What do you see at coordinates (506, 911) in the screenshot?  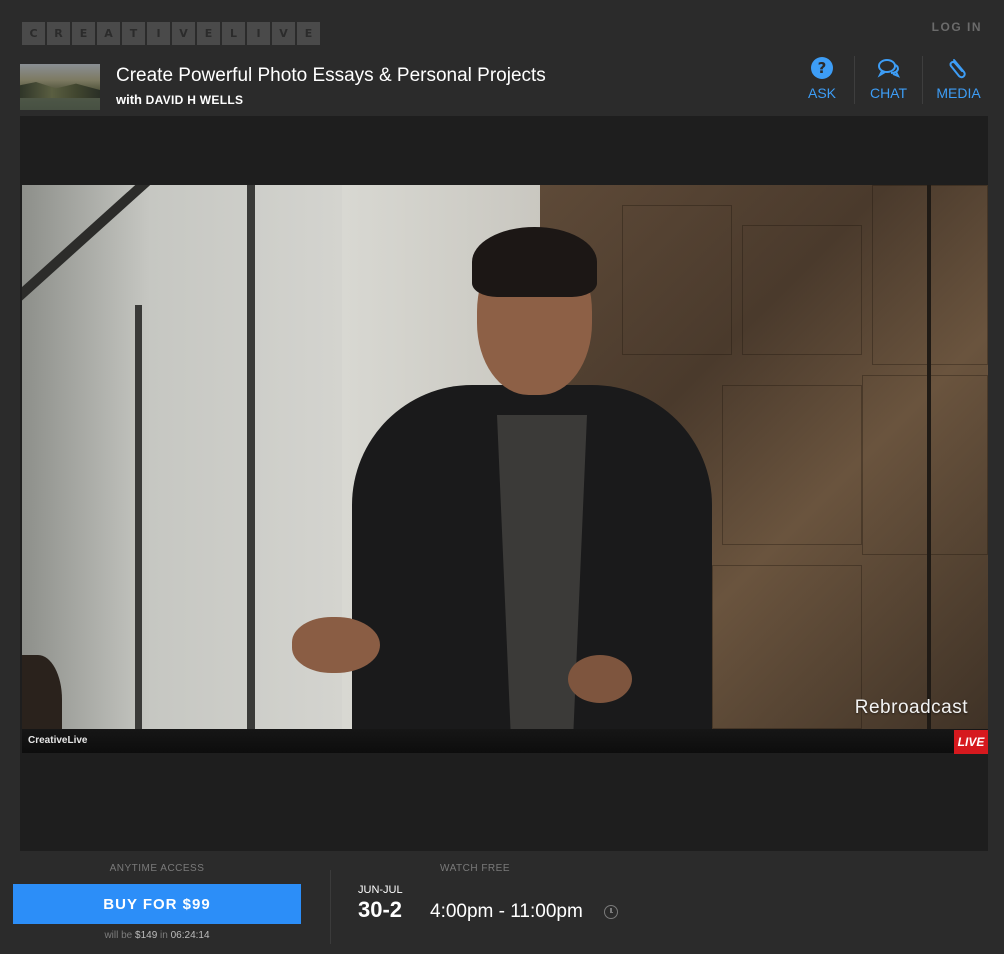 I see `schedule-time: 4:00pm - 11:00pm` at bounding box center [506, 911].